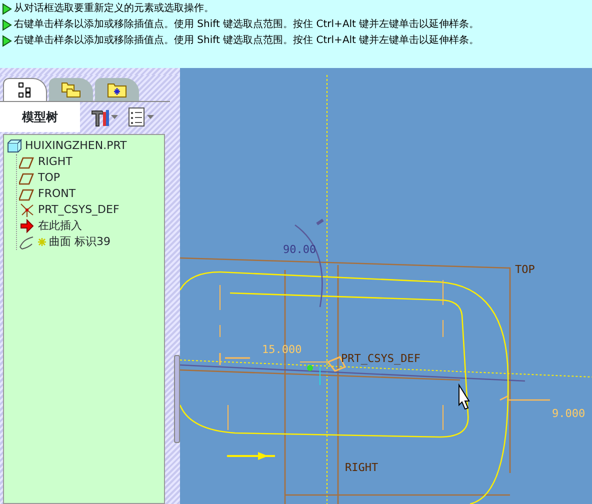  I want to click on star-folder-icon, so click(117, 90).